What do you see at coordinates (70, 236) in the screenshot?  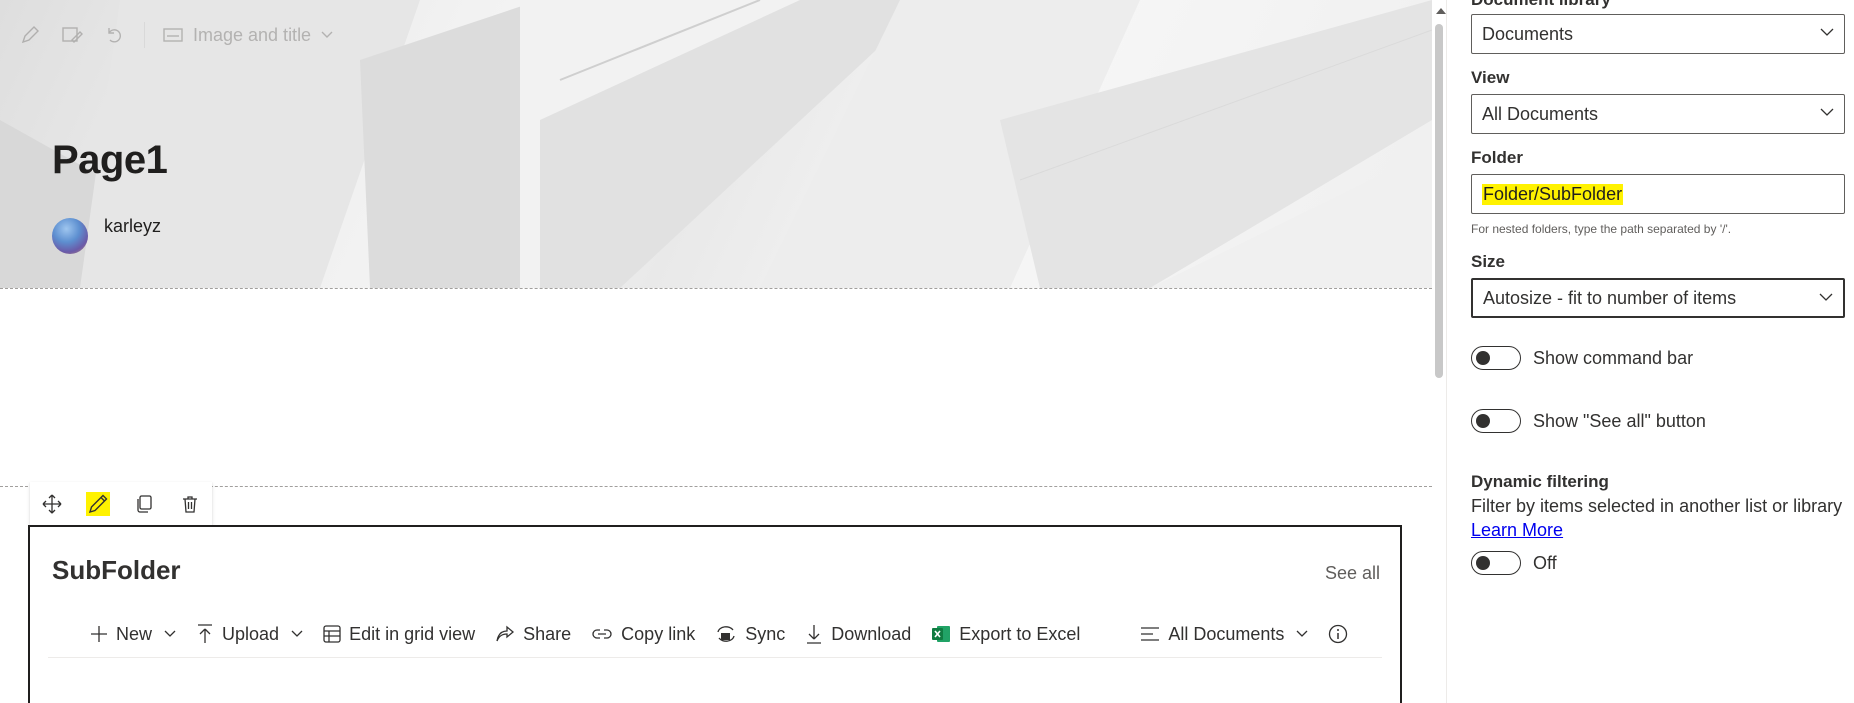 I see `avatar` at bounding box center [70, 236].